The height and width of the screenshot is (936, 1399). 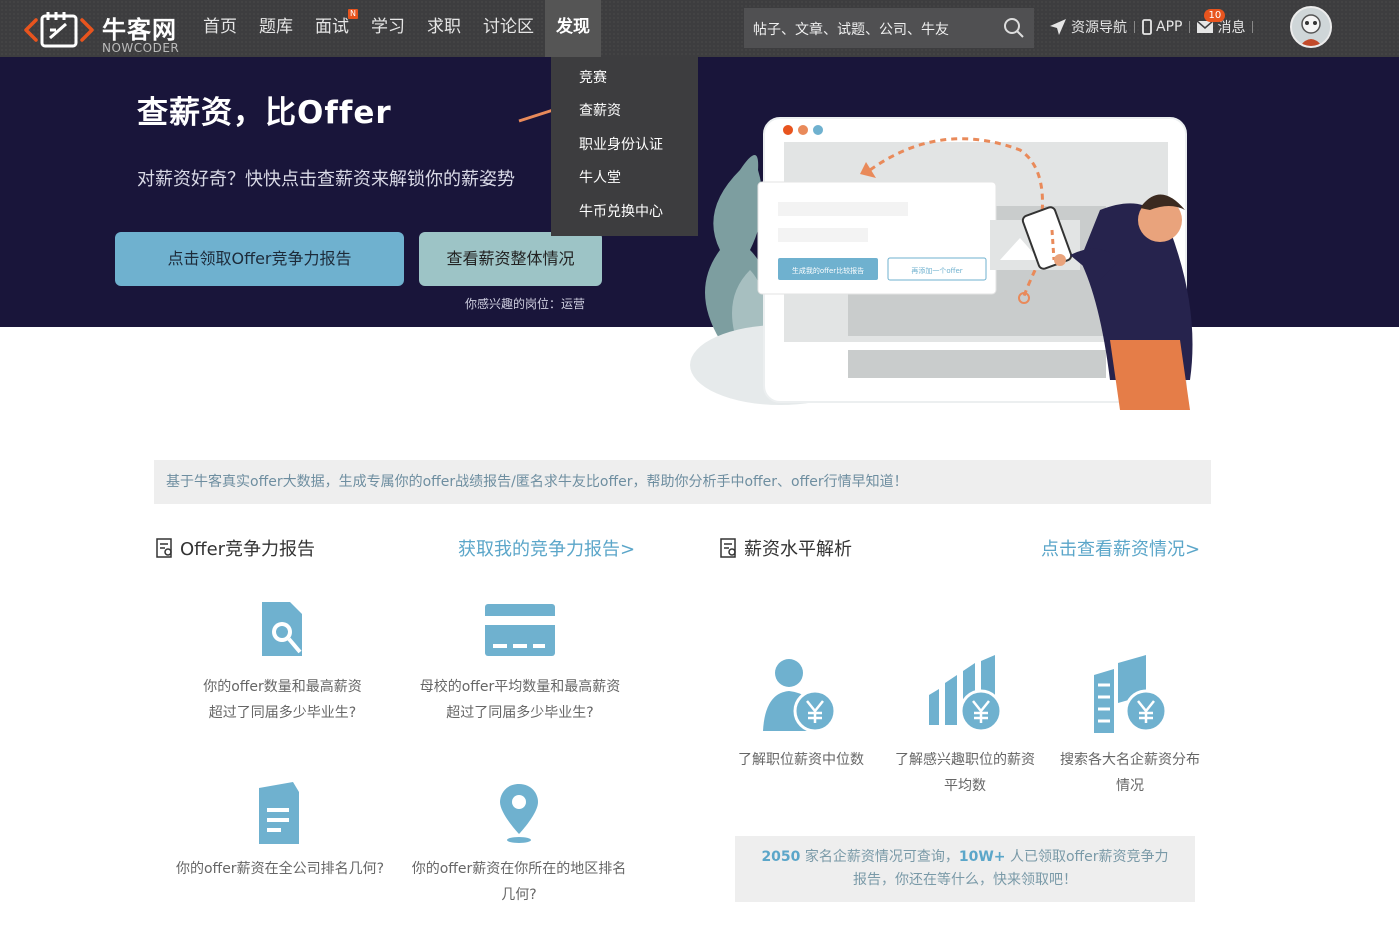 I want to click on salary-card-1-line1: 了解职位薪资中位数, so click(x=801, y=760).